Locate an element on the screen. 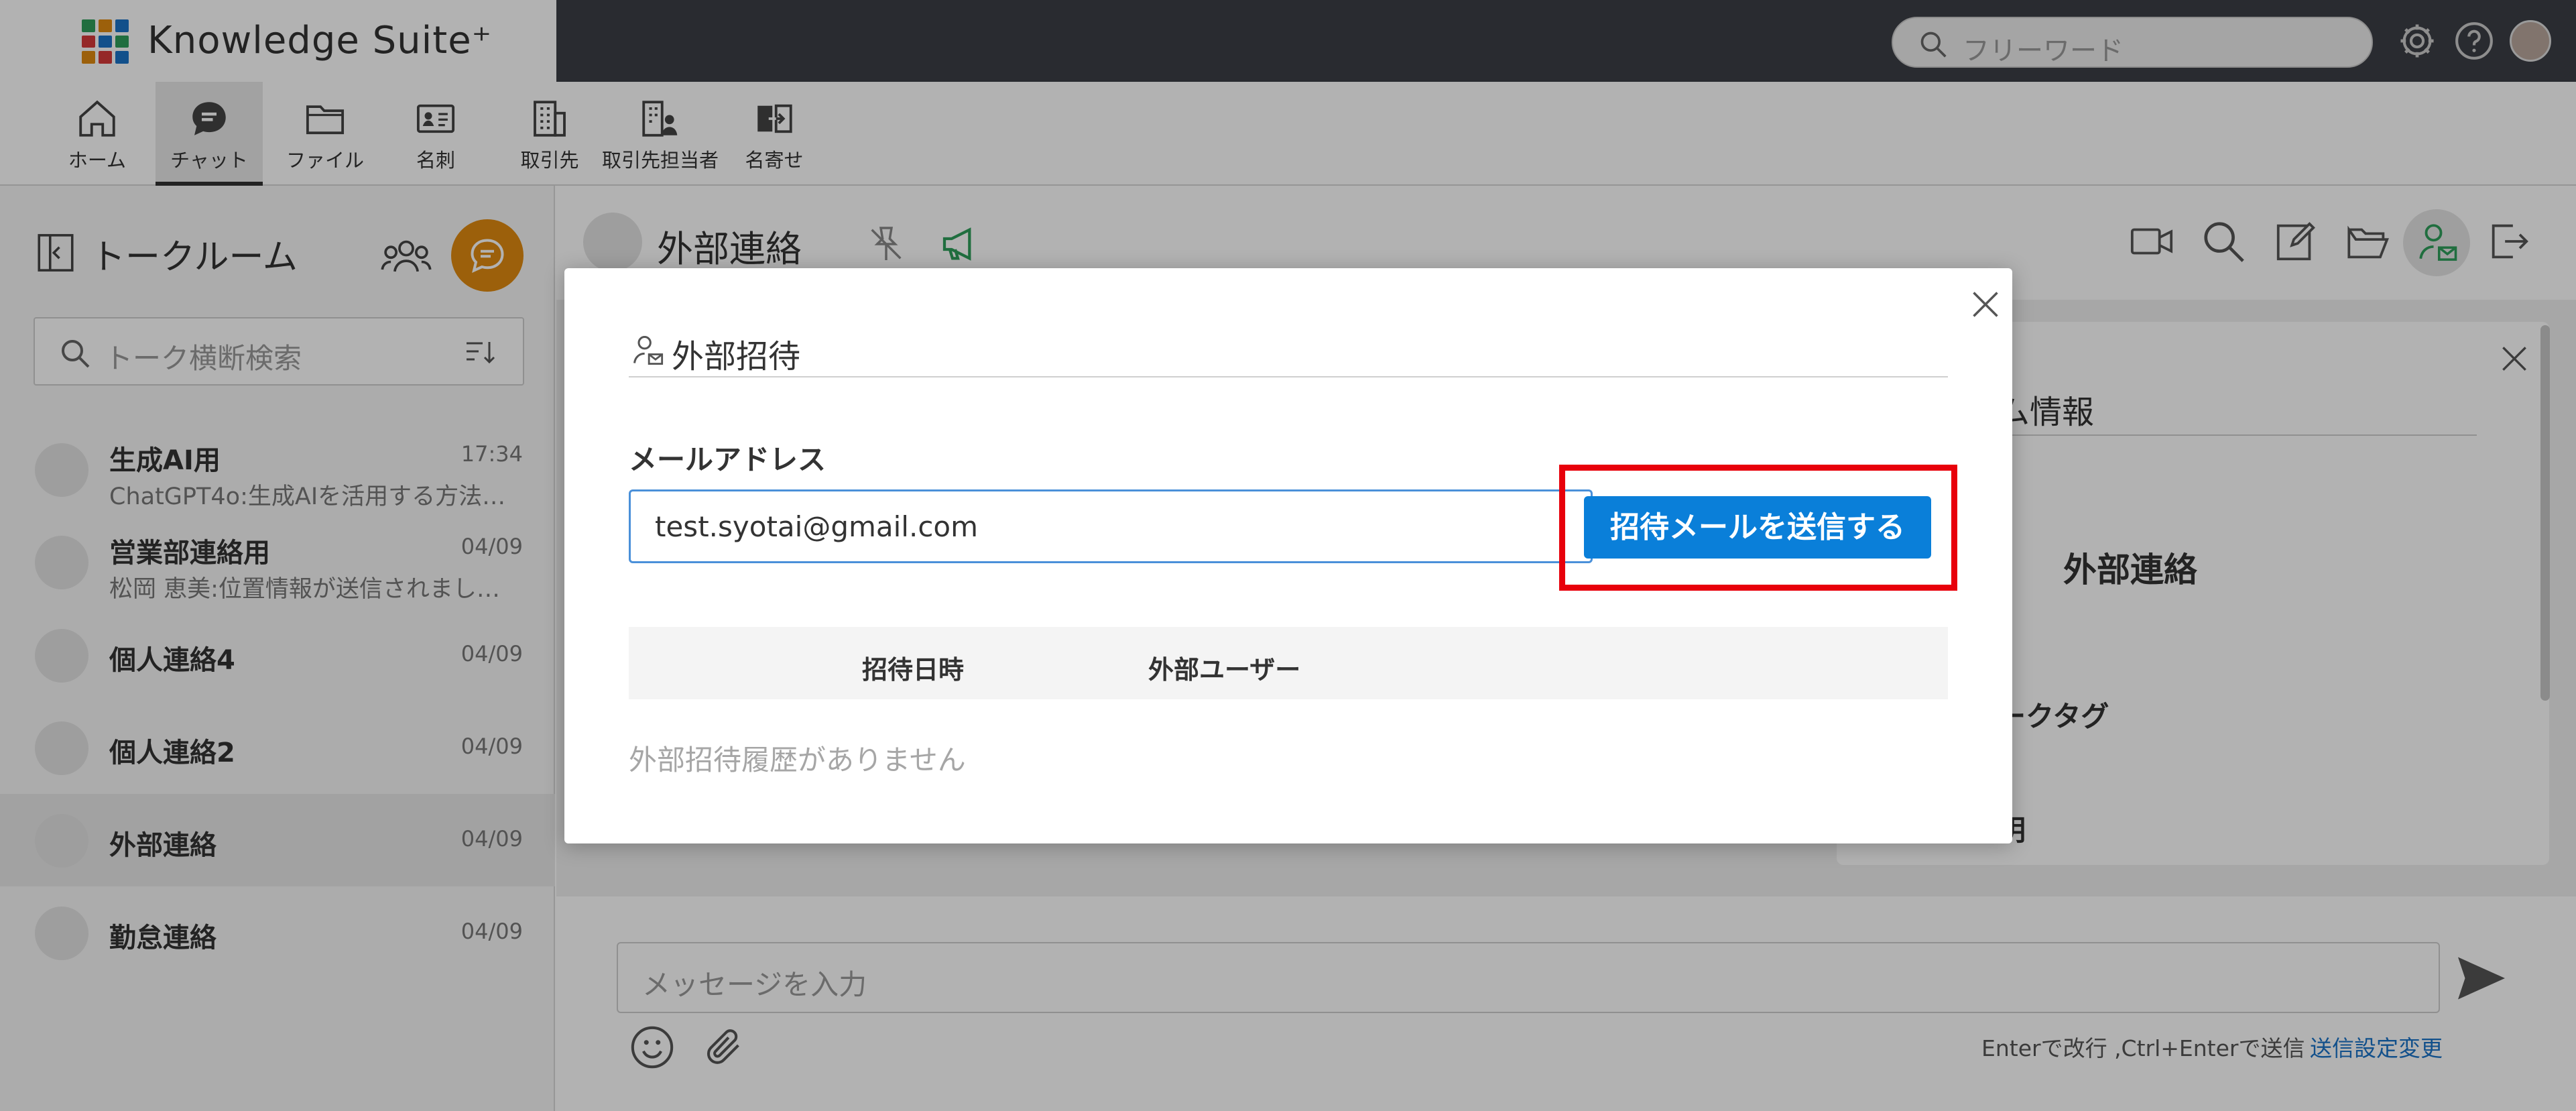 Image resolution: width=2576 pixels, height=1111 pixels. email-label: メールアドレス is located at coordinates (728, 460).